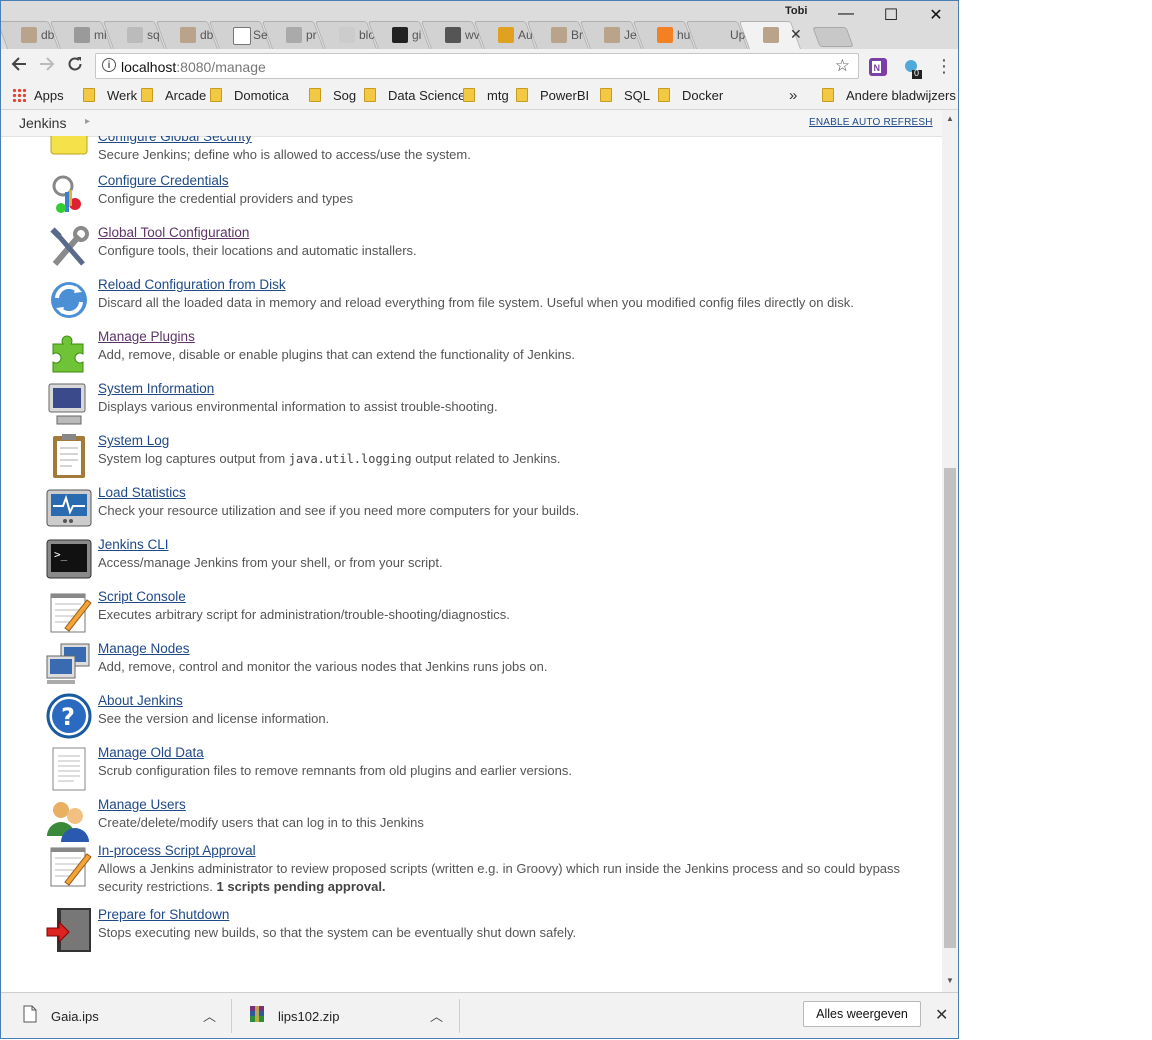  I want to click on onenote-icon: N, so click(878, 67).